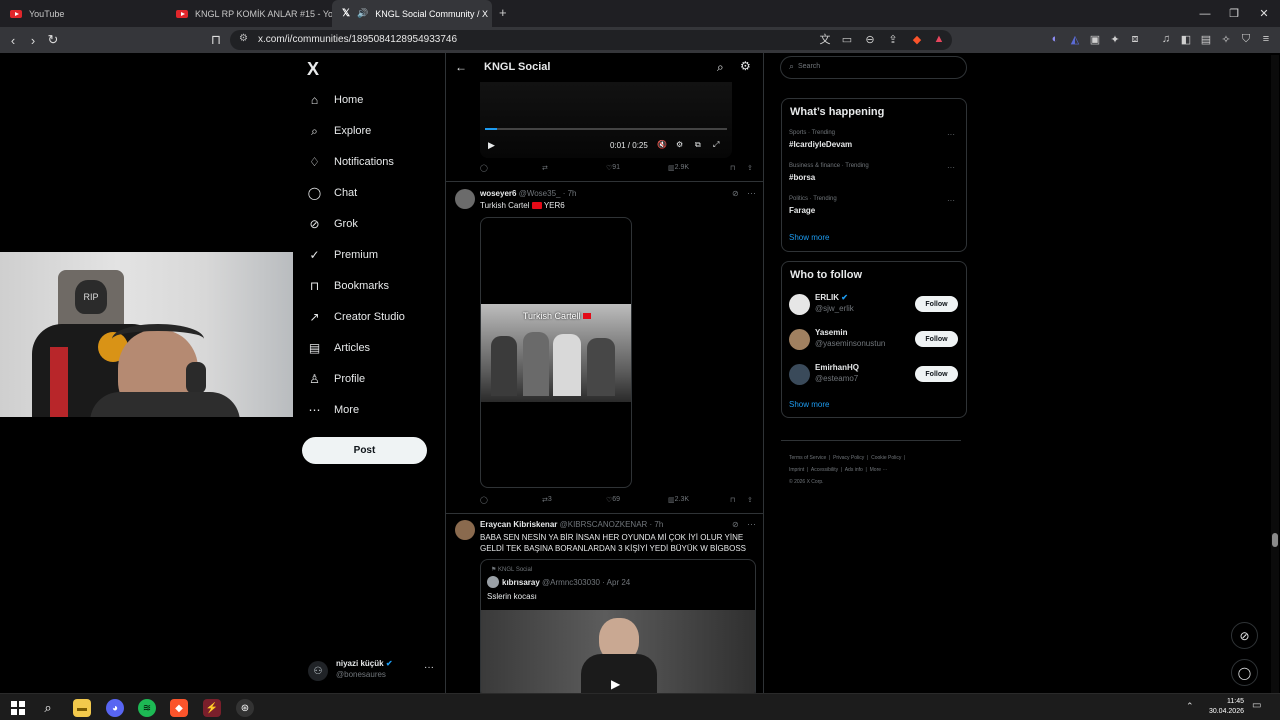  Describe the element at coordinates (212, 708) in the screenshot. I see `app-icon: ⚡` at that location.